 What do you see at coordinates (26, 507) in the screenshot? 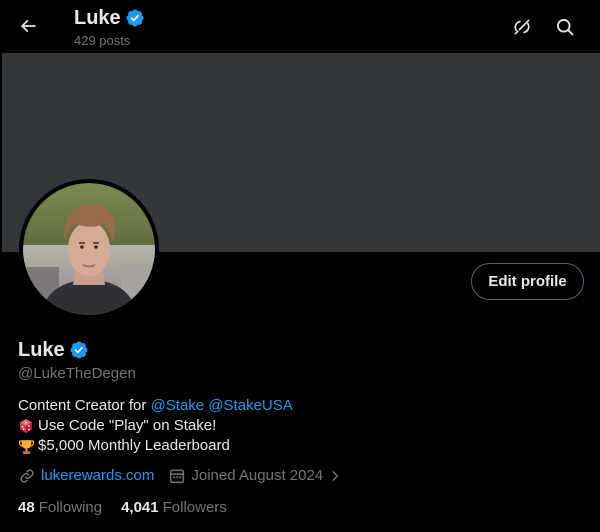
I see `following-count: 48` at bounding box center [26, 507].